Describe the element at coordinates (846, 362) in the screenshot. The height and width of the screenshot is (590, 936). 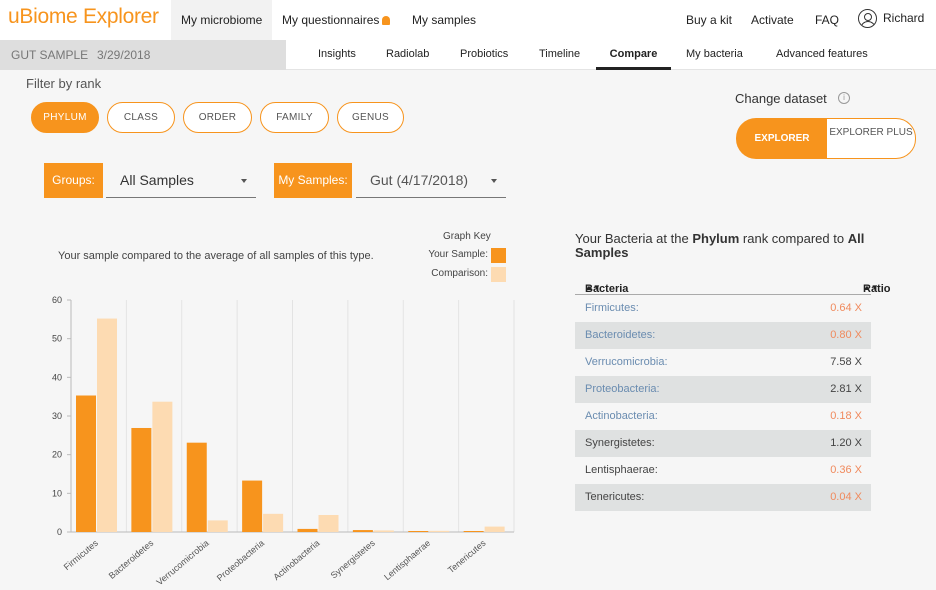
I see `ratio-value: 7.58 X` at that location.